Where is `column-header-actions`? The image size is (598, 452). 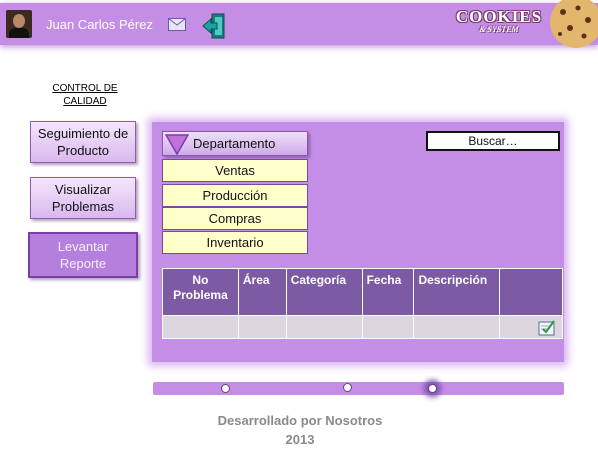 column-header-actions is located at coordinates (531, 292).